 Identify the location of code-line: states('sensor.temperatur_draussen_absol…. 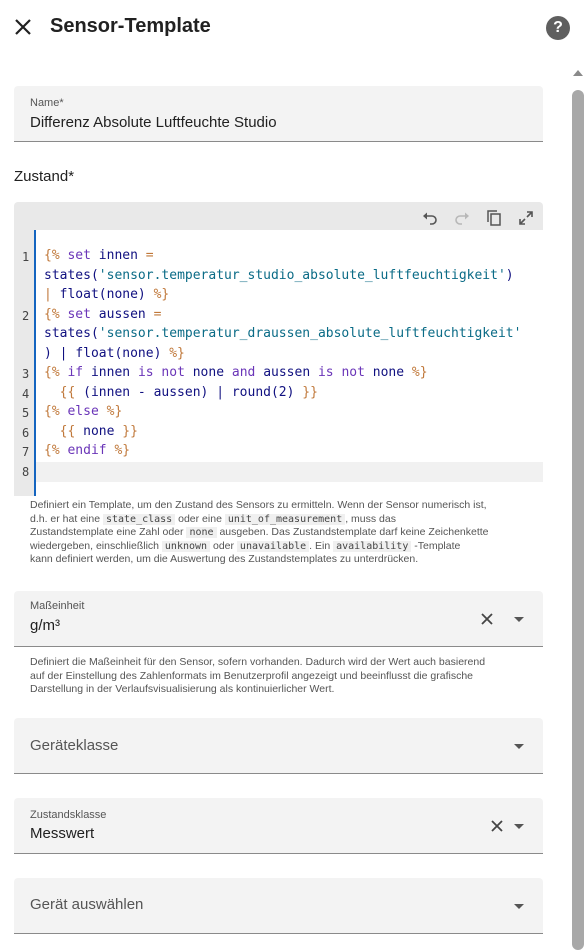
(282, 333).